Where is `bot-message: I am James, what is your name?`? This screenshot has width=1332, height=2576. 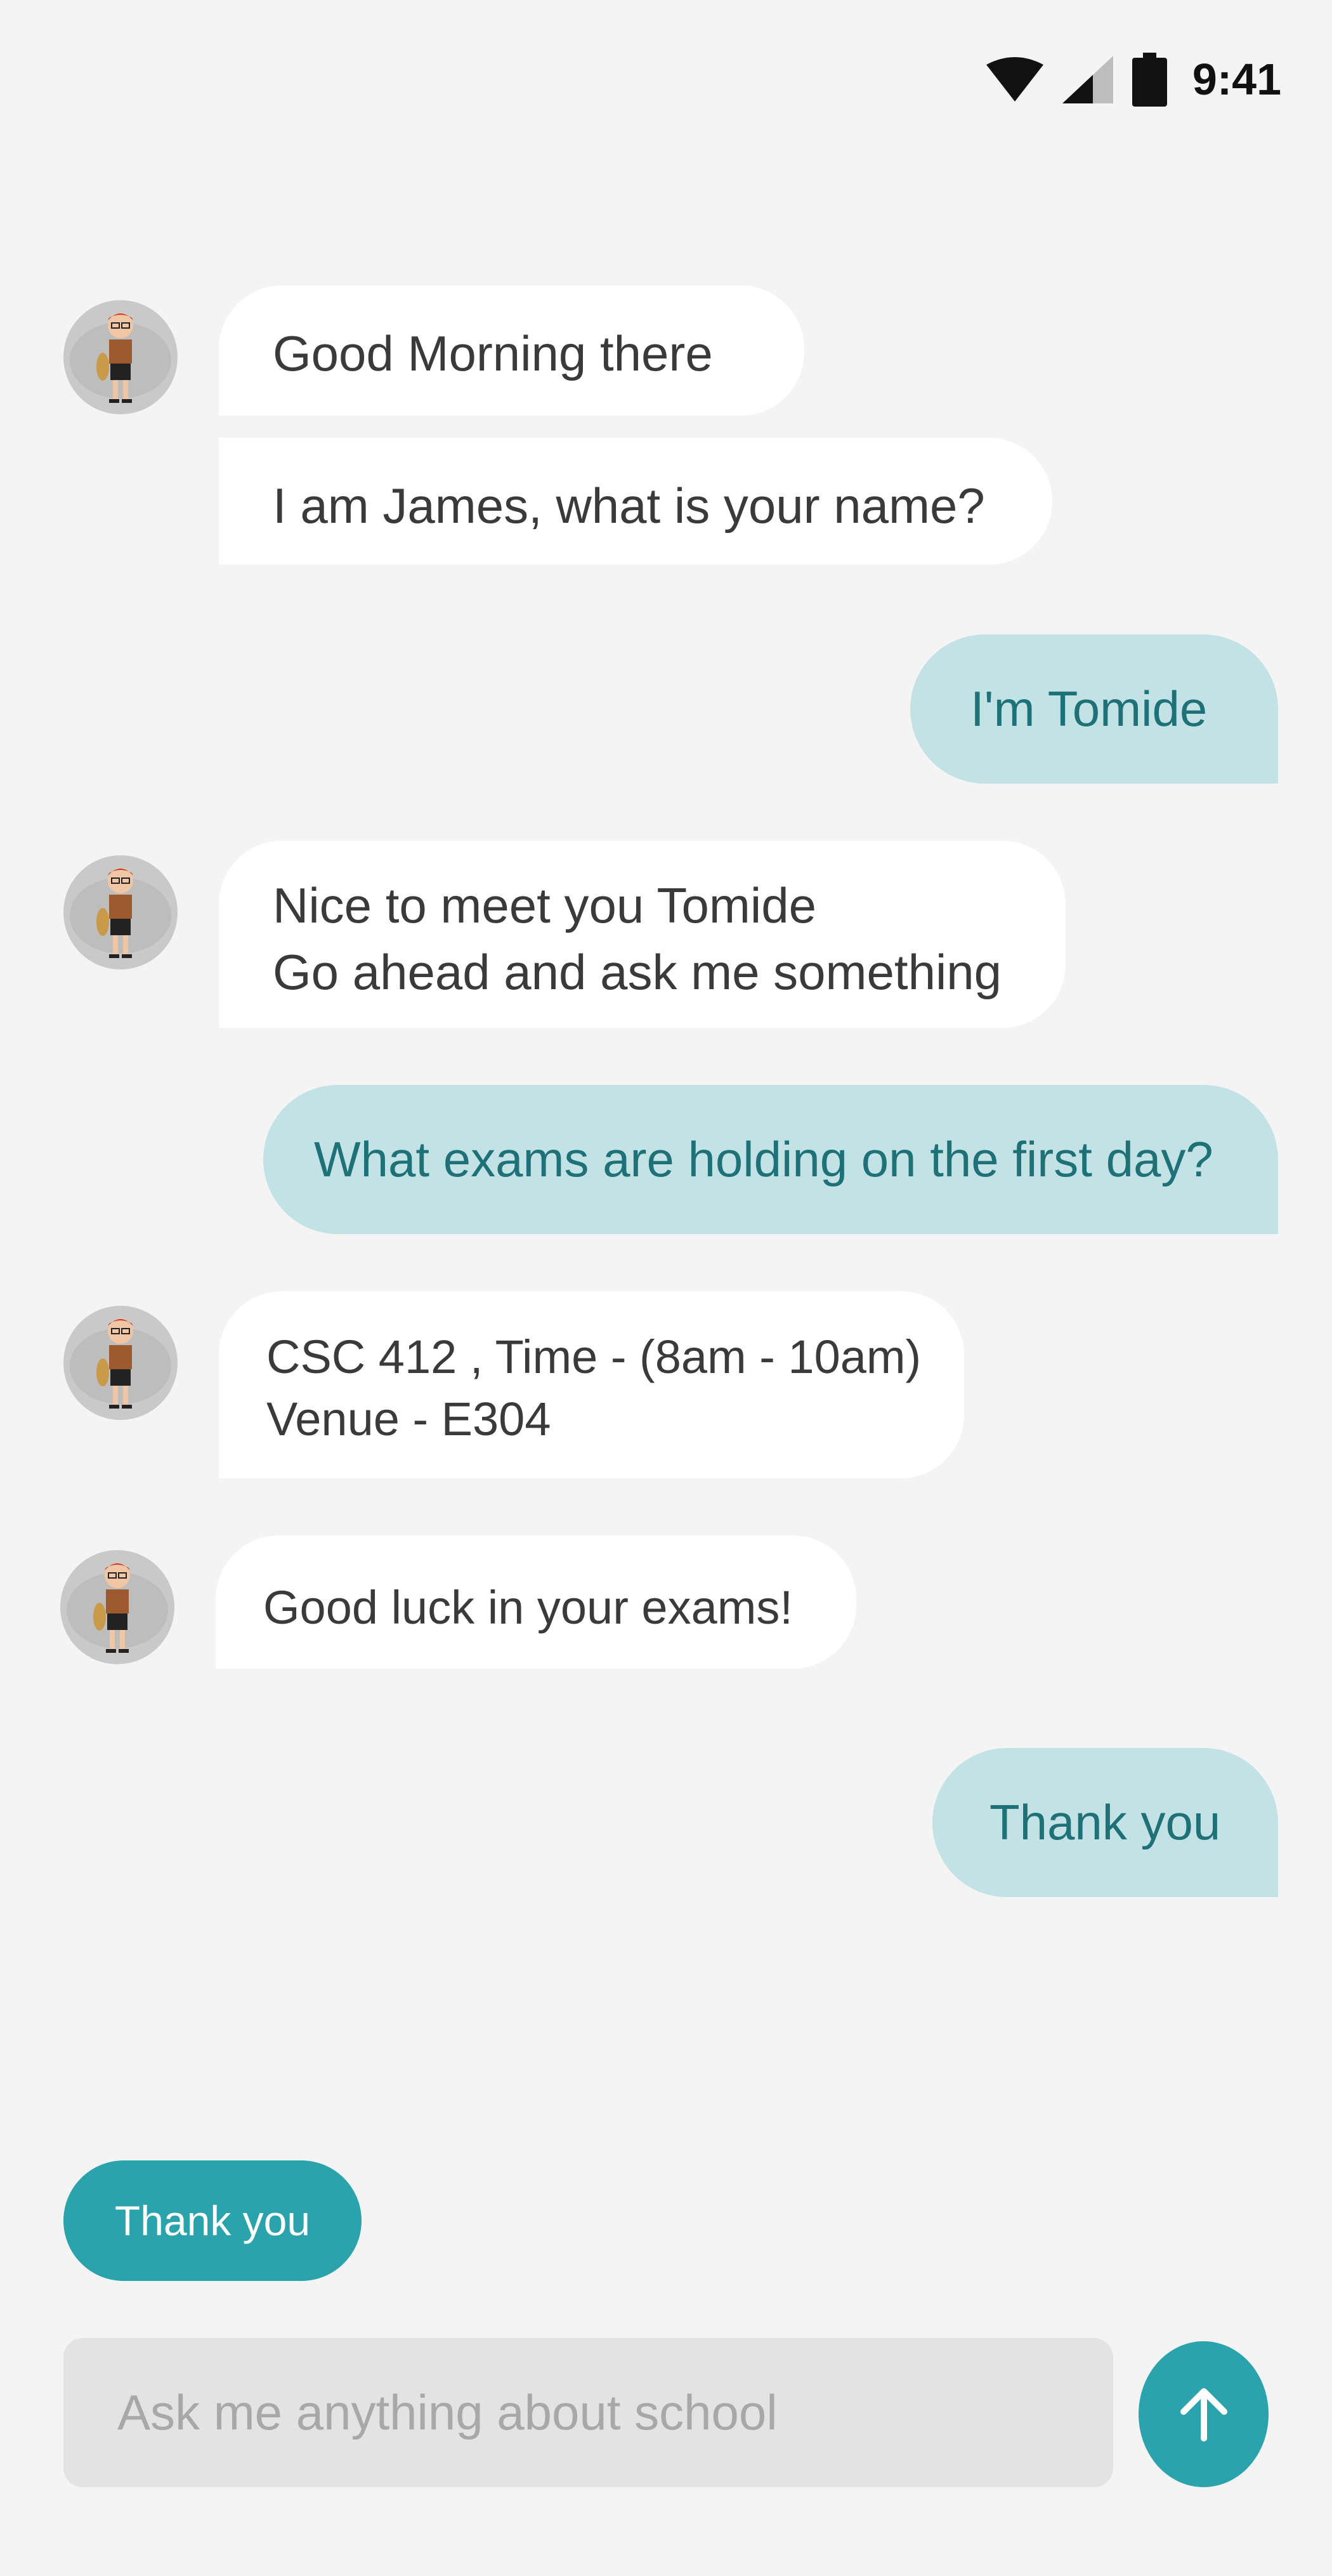 bot-message: I am James, what is your name? is located at coordinates (635, 501).